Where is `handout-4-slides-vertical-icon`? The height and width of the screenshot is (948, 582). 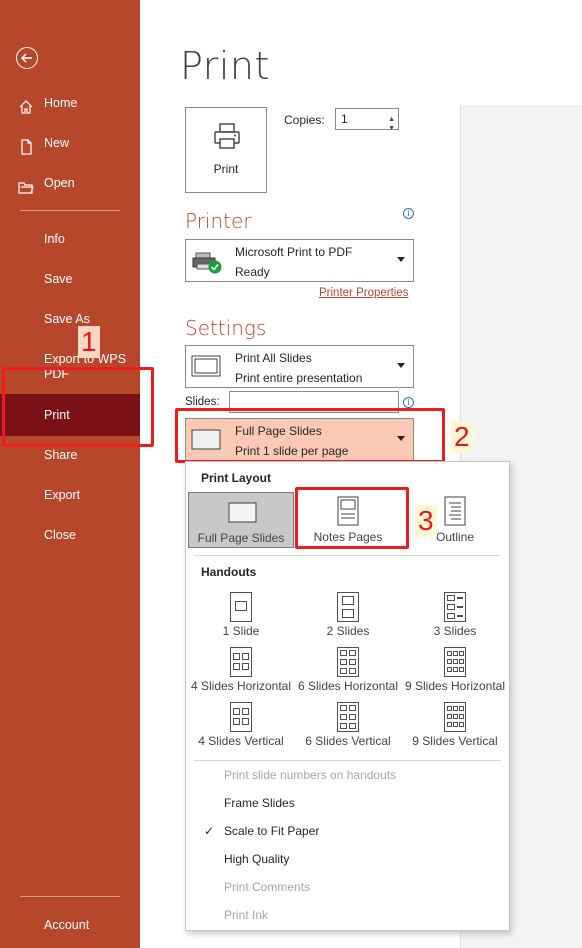 handout-4-slides-vertical-icon is located at coordinates (241, 717).